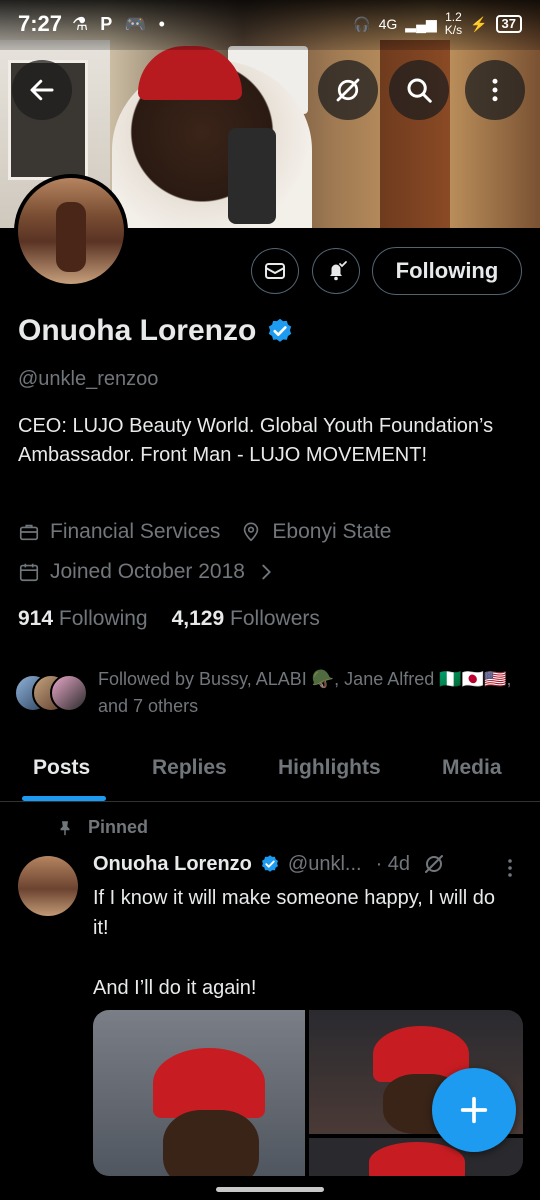  I want to click on more-options-button, so click(495, 90).